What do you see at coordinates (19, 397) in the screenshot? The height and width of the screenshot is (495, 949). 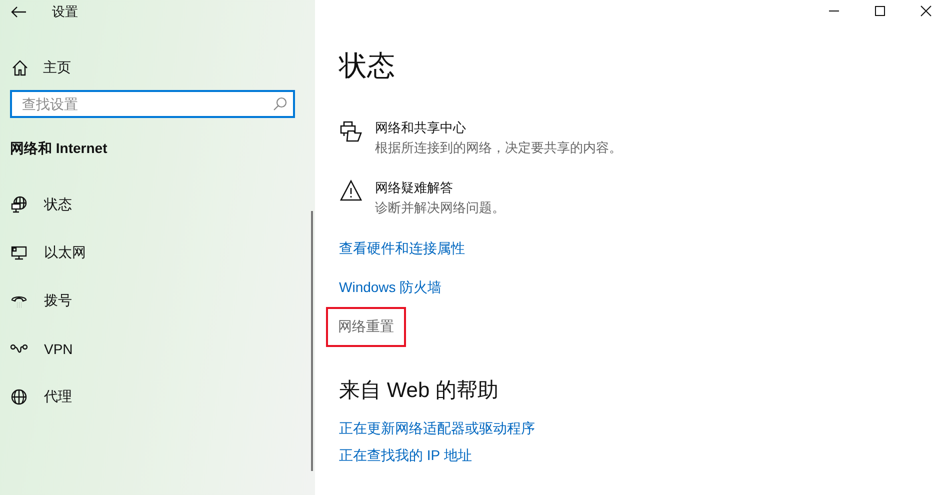 I see `globe-icon` at bounding box center [19, 397].